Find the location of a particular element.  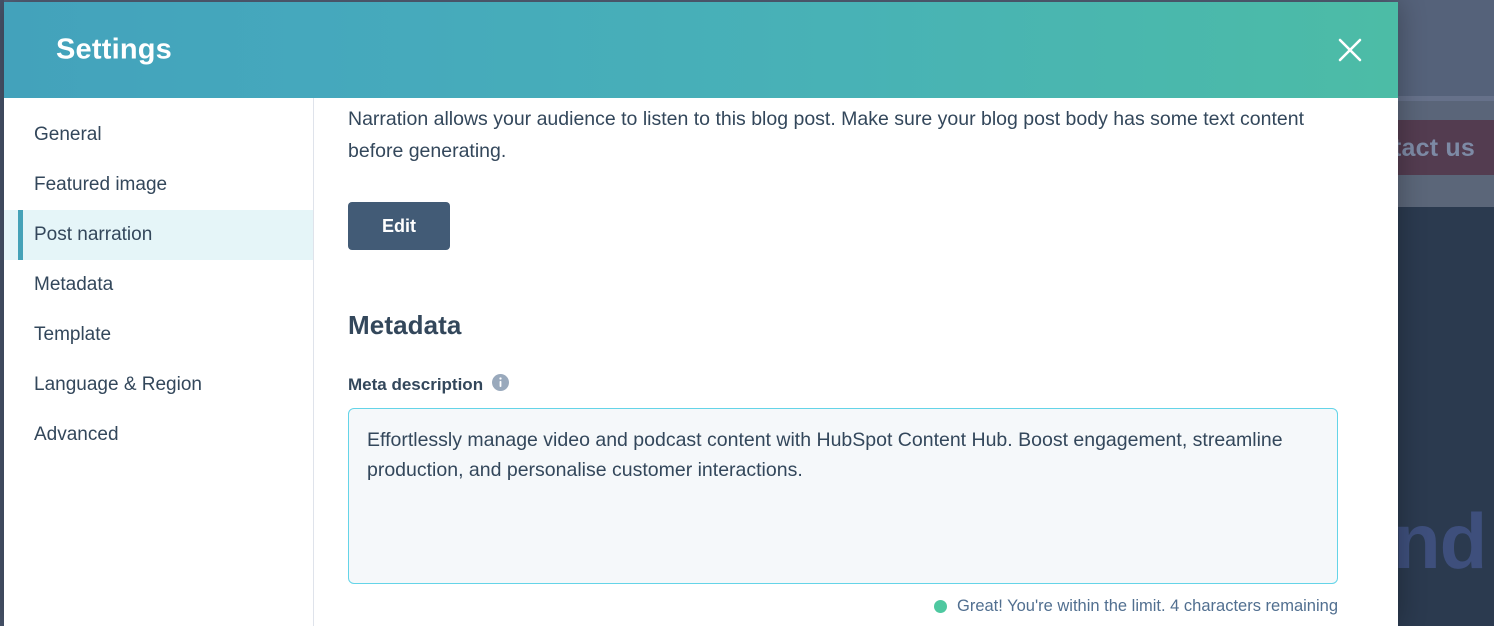

edit-button: Edit is located at coordinates (399, 226).